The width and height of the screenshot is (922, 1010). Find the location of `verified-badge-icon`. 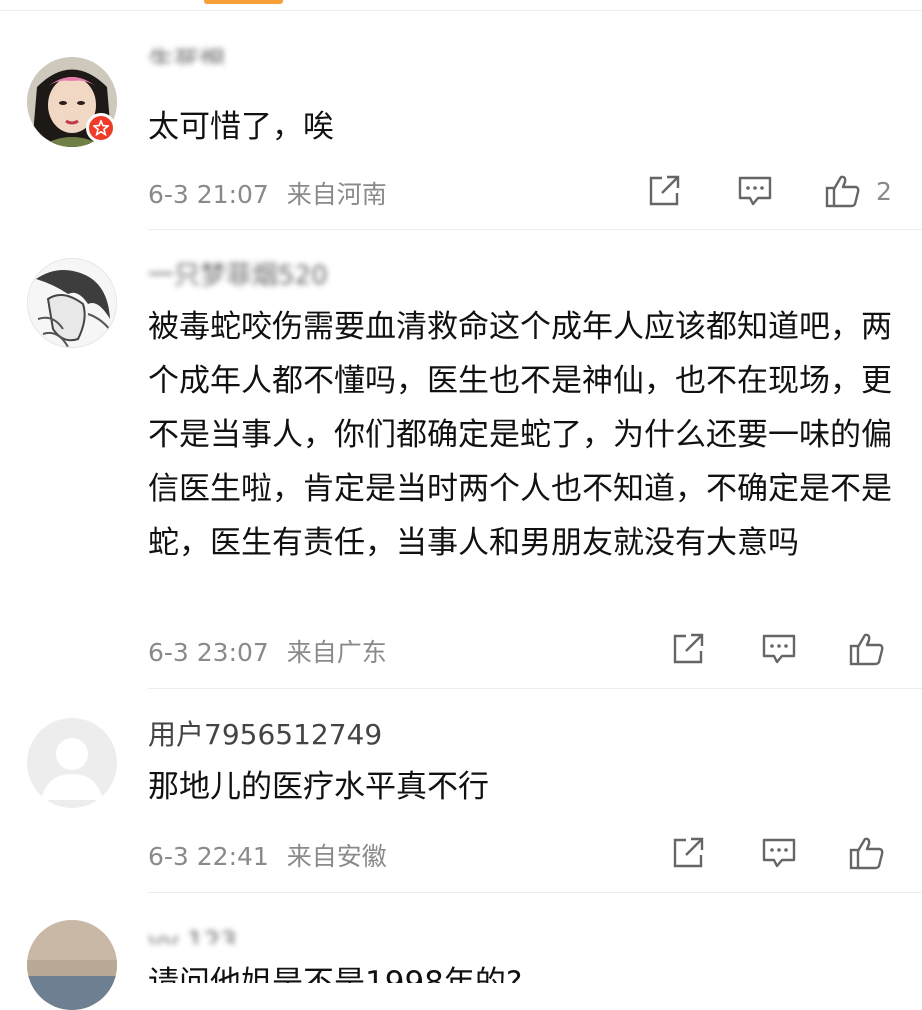

verified-badge-icon is located at coordinates (101, 128).